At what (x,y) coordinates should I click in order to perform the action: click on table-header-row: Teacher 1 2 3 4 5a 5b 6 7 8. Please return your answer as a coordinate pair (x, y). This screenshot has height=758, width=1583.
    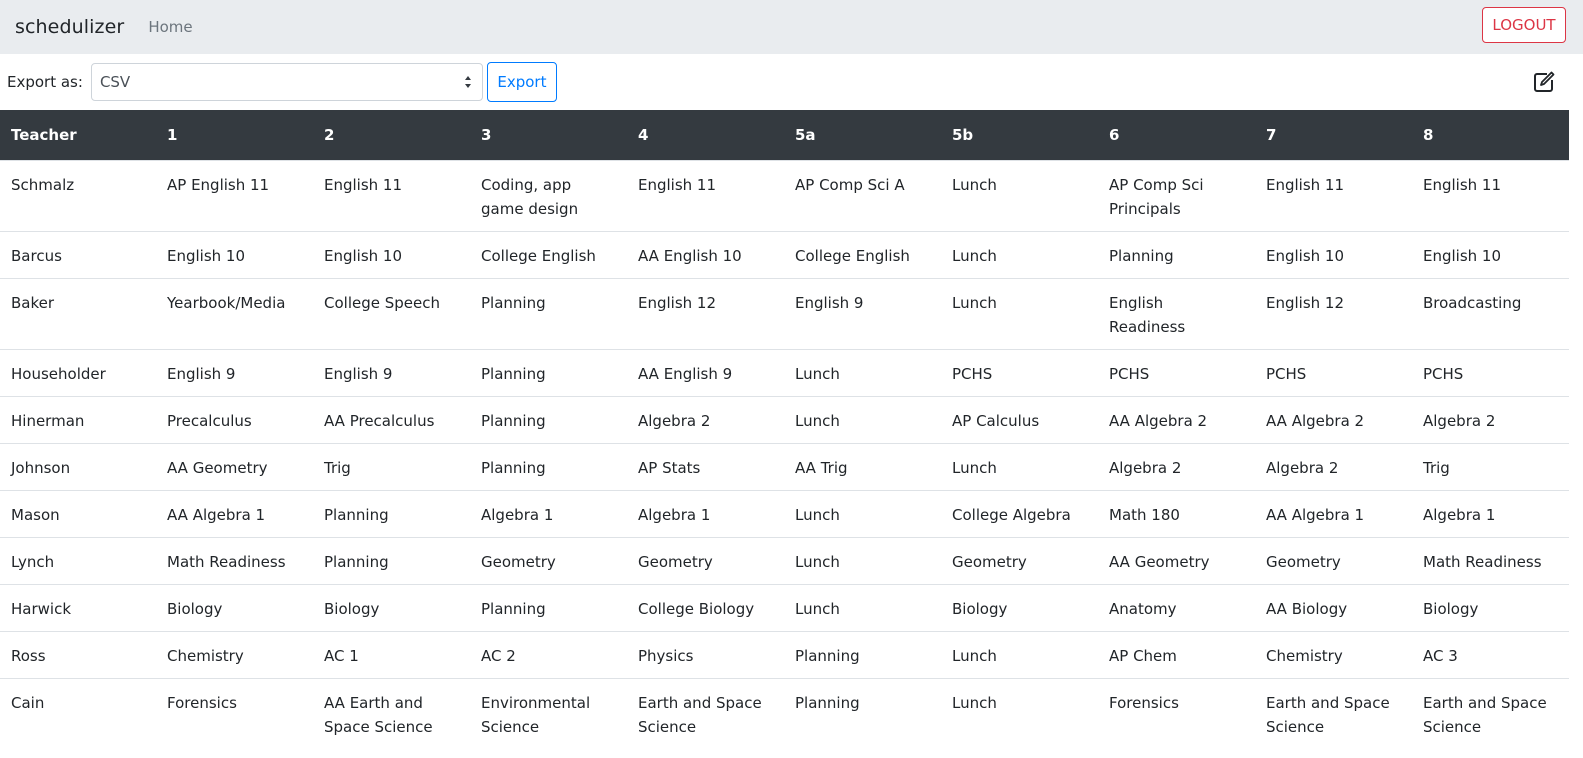
    Looking at the image, I should click on (784, 135).